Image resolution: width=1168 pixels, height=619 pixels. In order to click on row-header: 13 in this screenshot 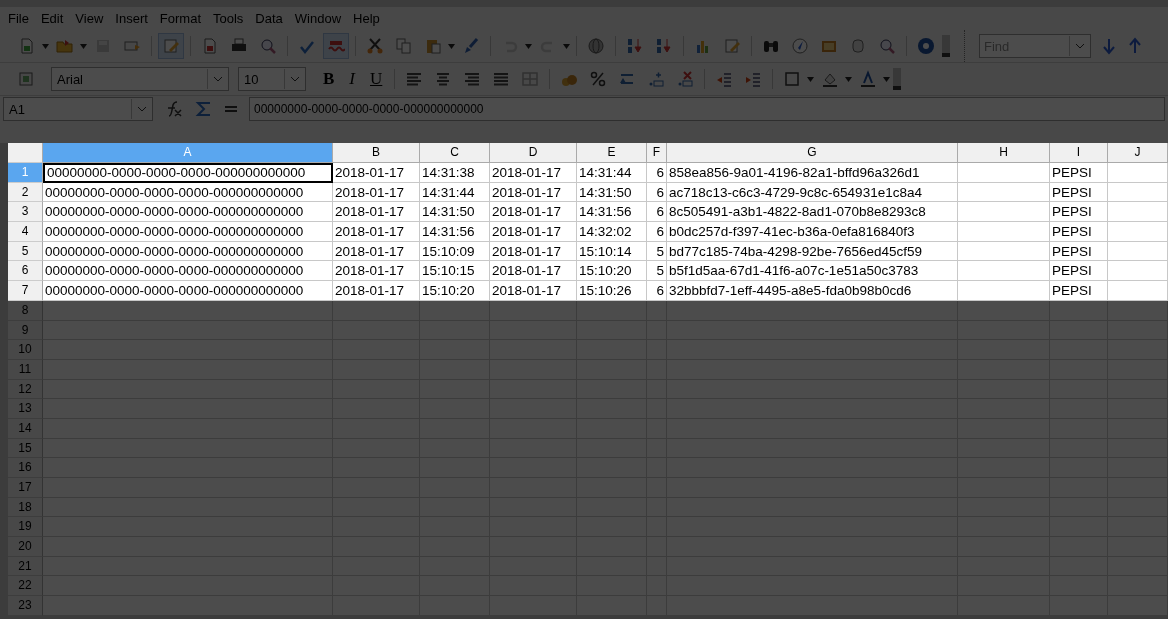, I will do `click(25, 409)`.